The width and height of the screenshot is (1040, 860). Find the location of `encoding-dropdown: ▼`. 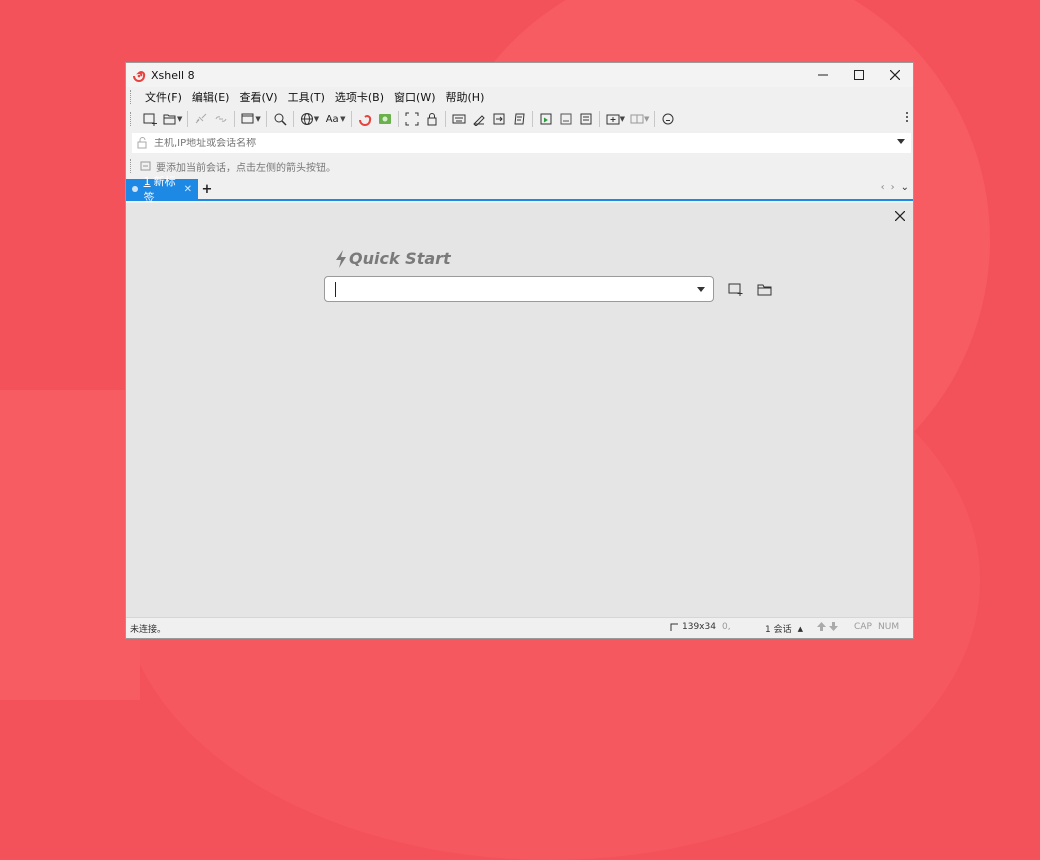

encoding-dropdown: ▼ is located at coordinates (316, 119).